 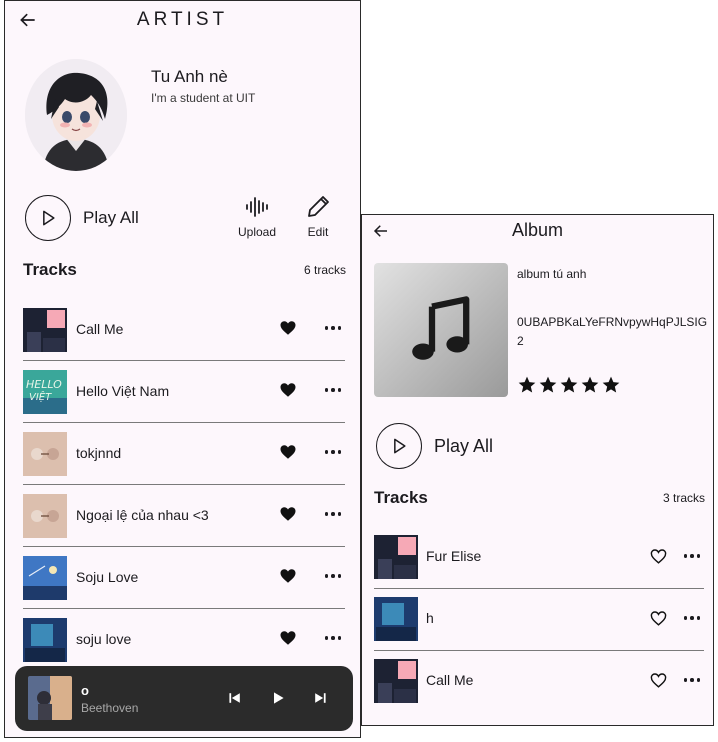 I want to click on album-cover-image, so click(x=441, y=330).